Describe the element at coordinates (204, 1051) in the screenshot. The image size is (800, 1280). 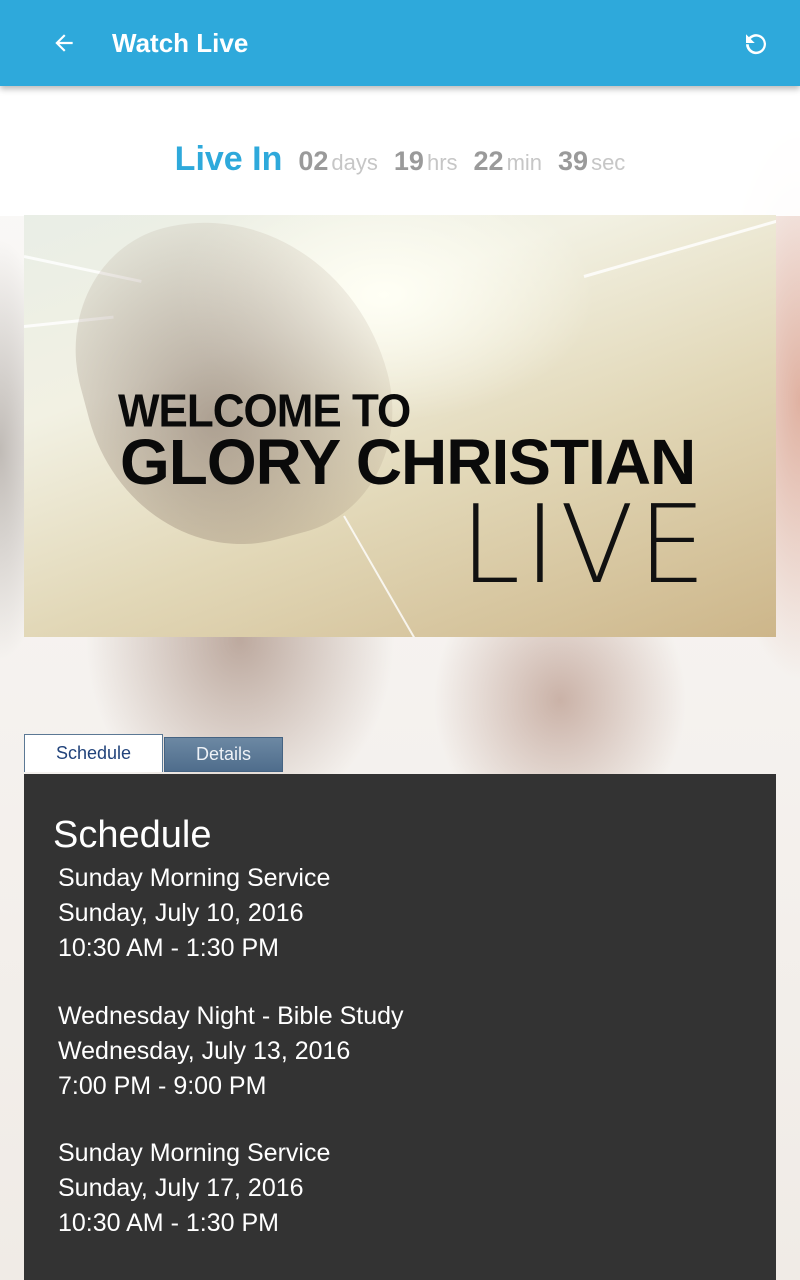
I see `event-date: Wednesday, July 13, 2016` at that location.